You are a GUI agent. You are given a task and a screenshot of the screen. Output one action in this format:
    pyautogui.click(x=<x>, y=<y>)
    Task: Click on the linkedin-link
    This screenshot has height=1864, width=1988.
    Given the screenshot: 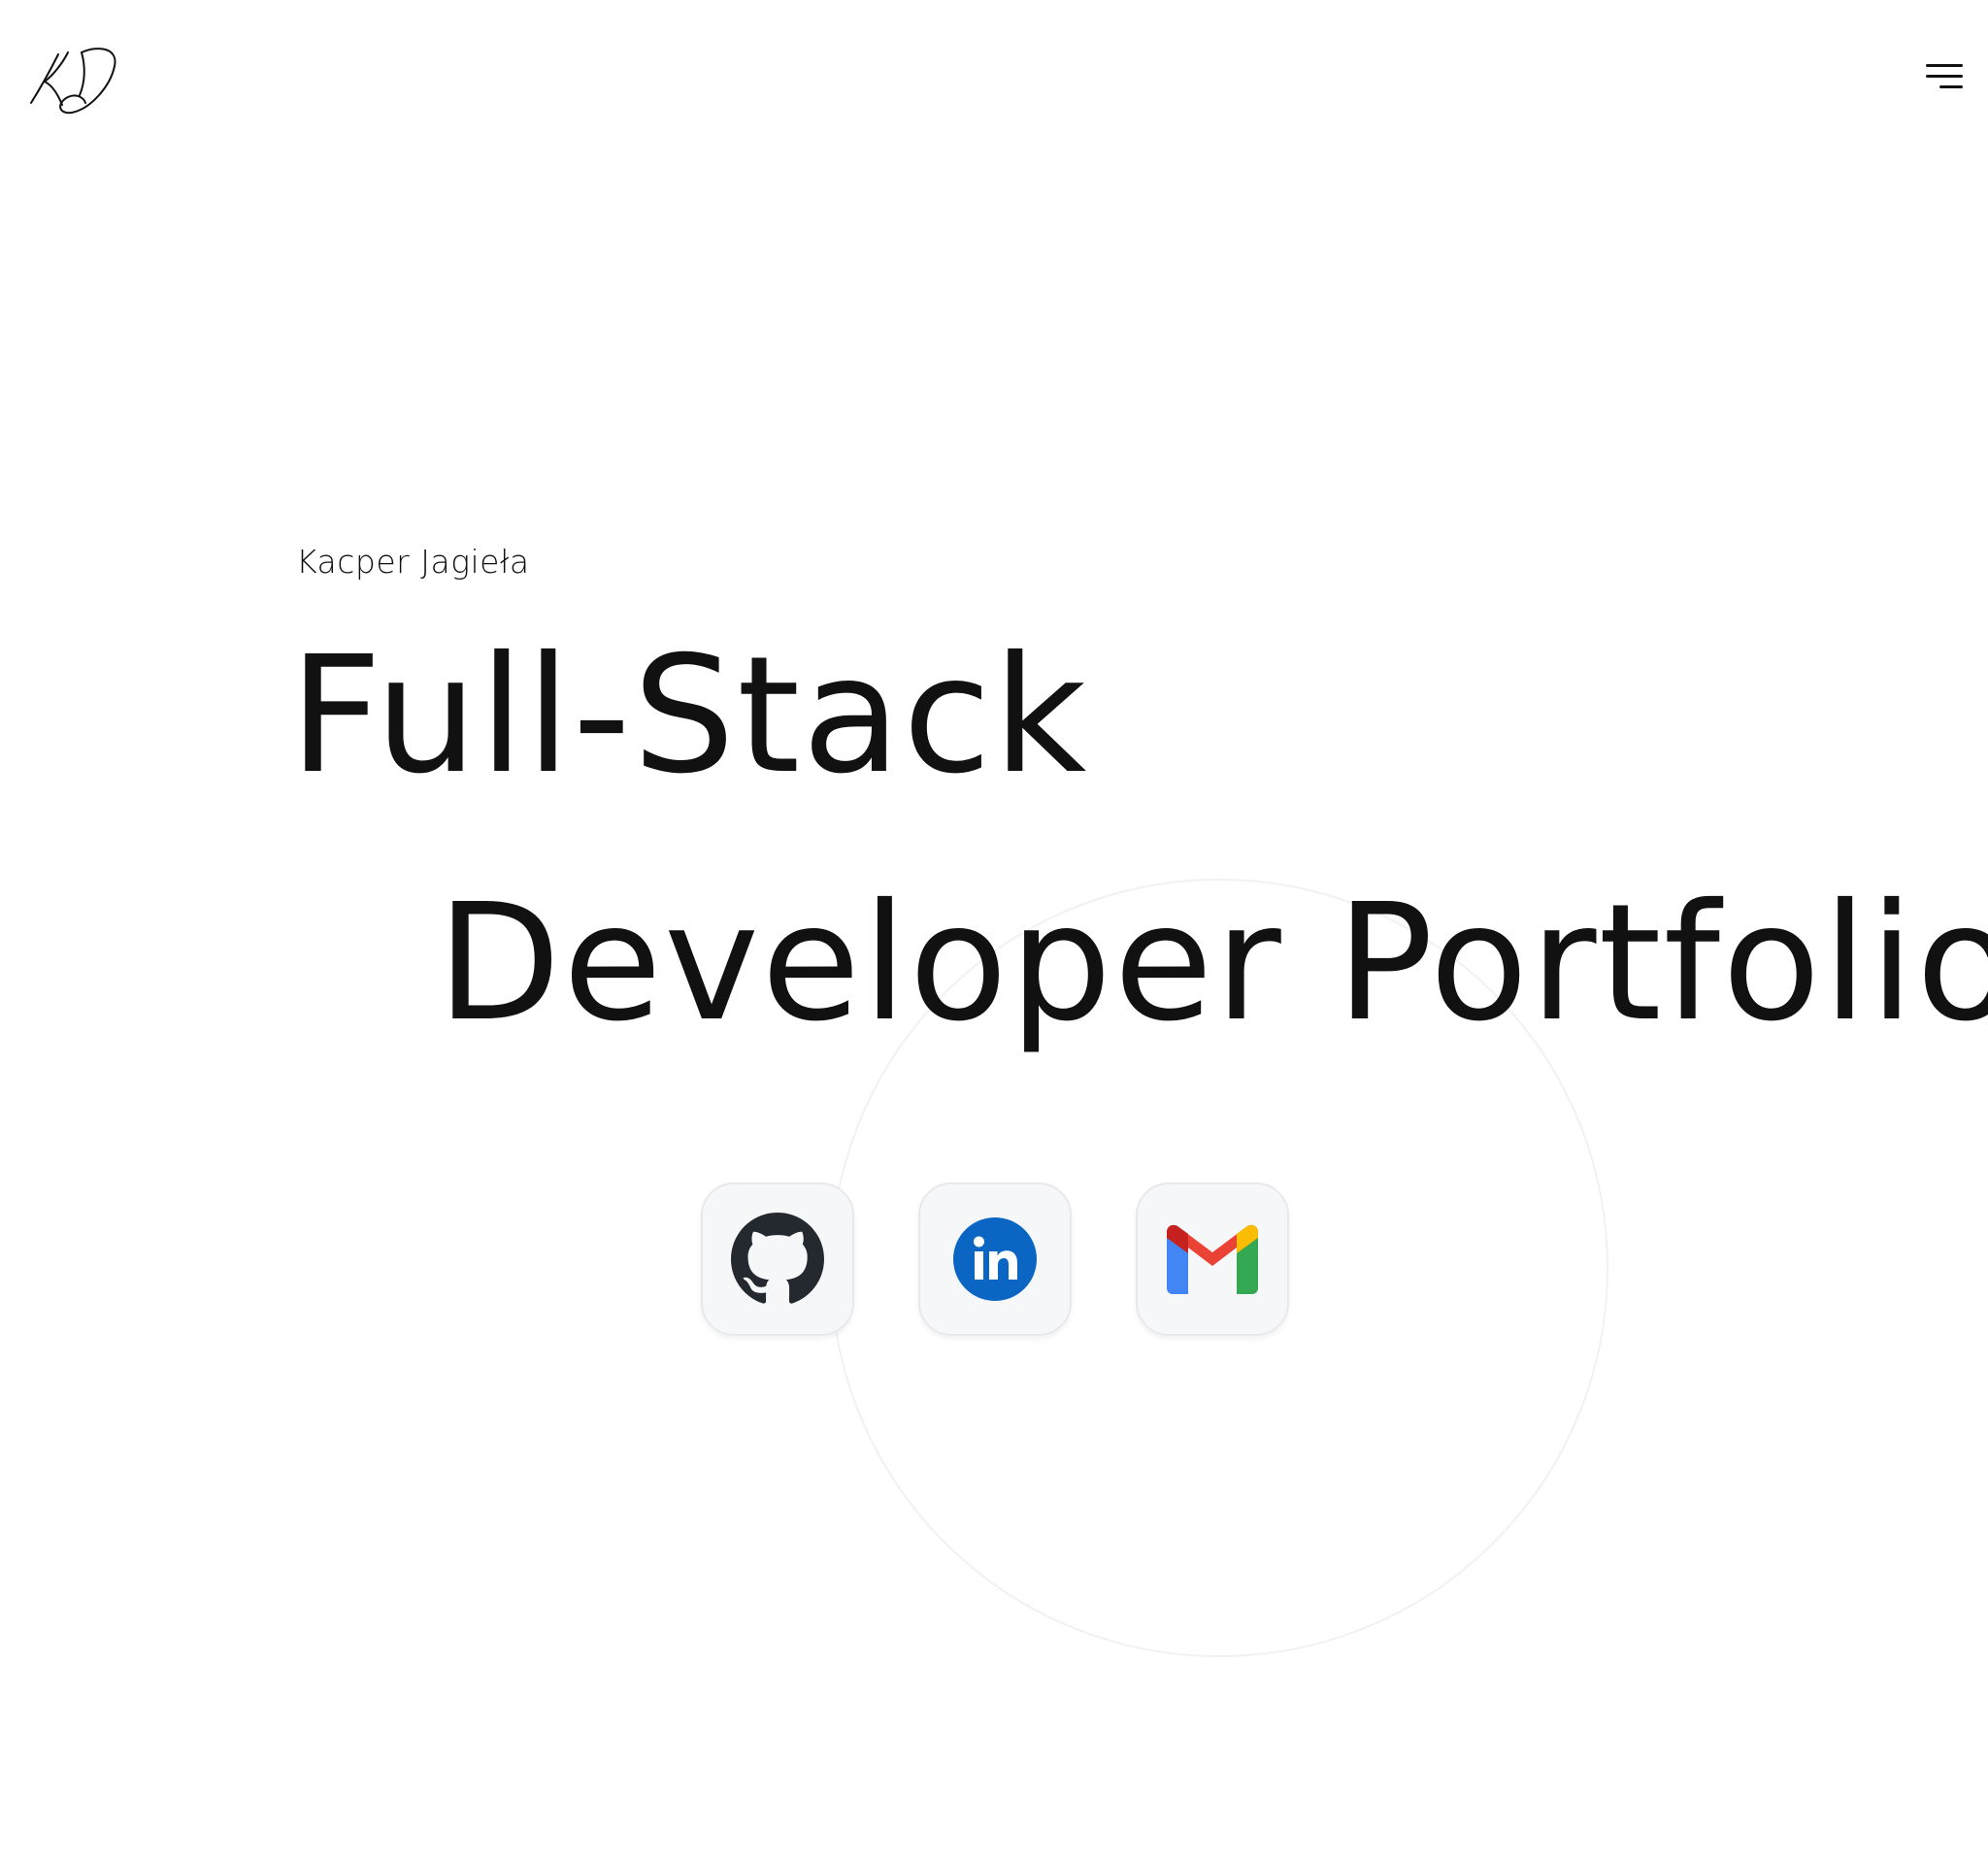 What is the action you would take?
    pyautogui.click(x=995, y=1259)
    